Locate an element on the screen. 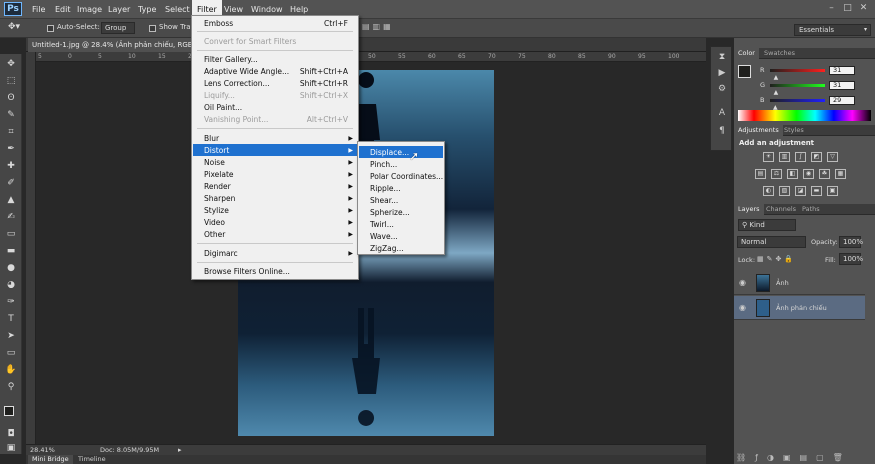 This screenshot has height=464, width=875. g-slider-thumb: ▲ is located at coordinates (776, 91).